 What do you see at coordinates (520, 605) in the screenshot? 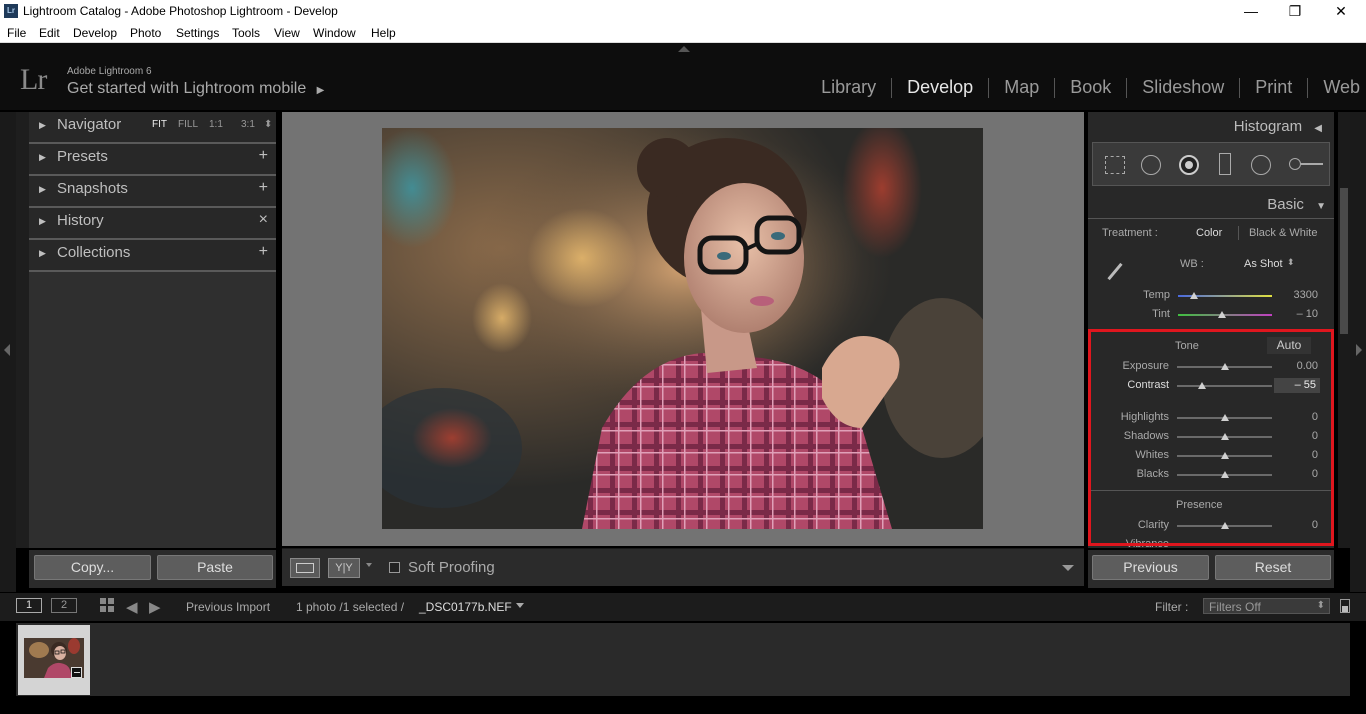
I see `filename-dropdown-icon` at bounding box center [520, 605].